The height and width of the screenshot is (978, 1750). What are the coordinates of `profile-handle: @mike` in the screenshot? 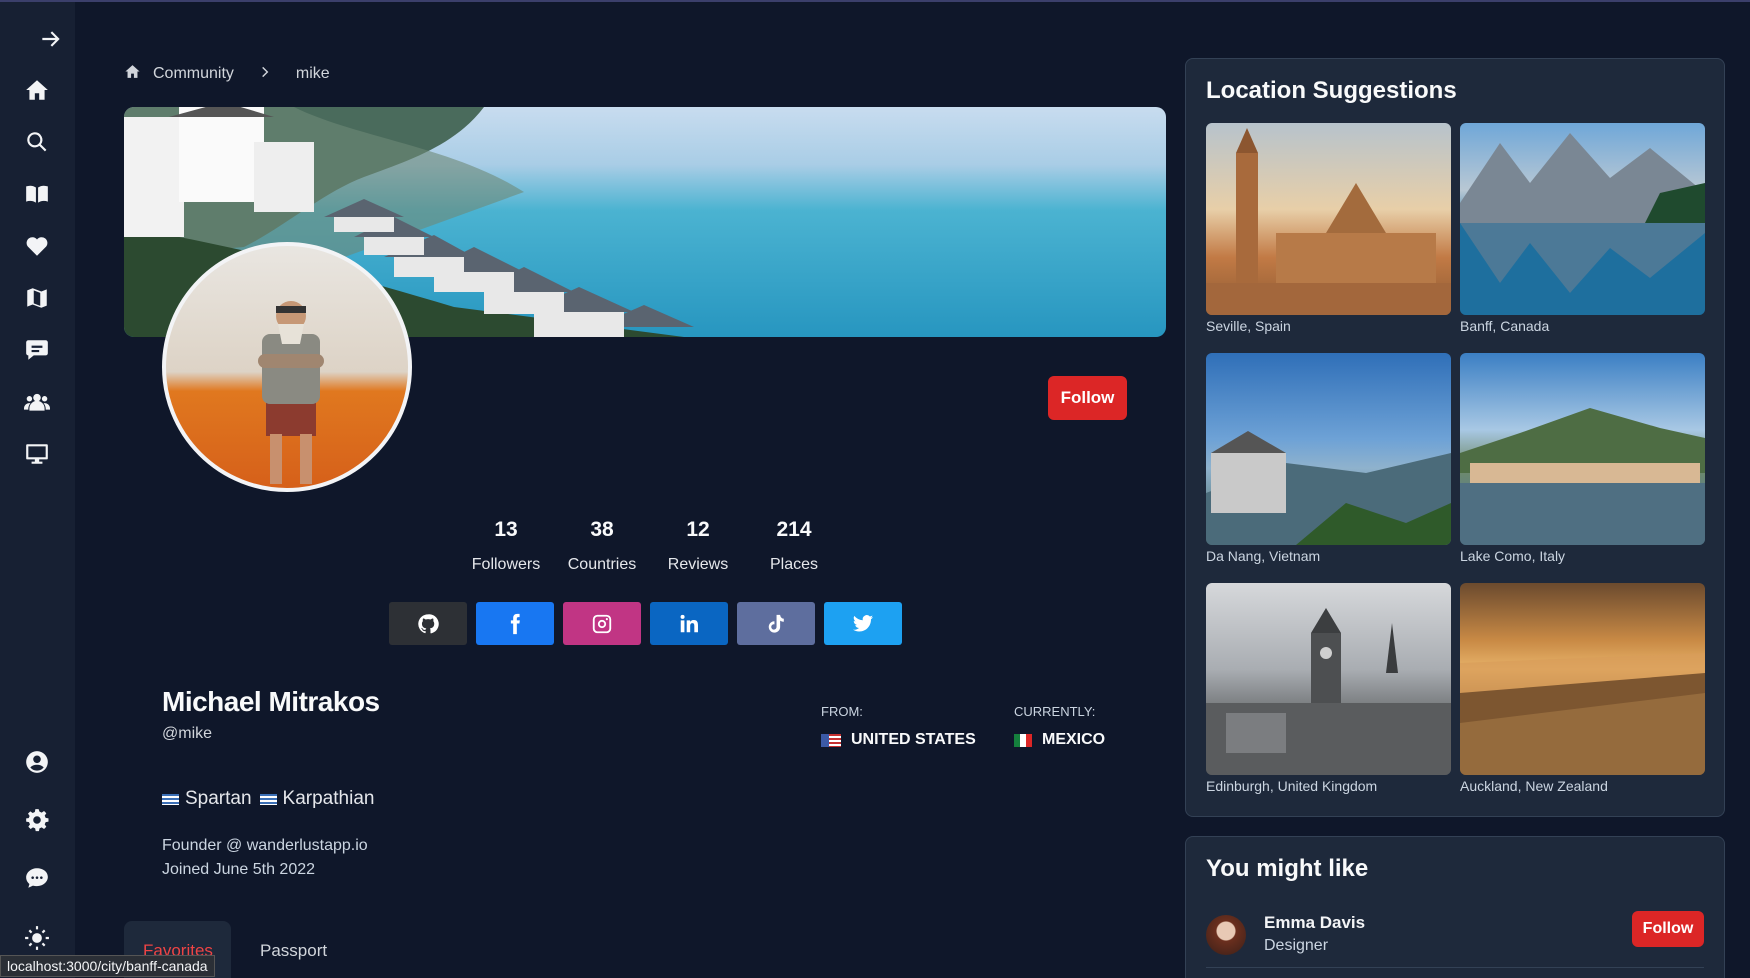 It's located at (187, 733).